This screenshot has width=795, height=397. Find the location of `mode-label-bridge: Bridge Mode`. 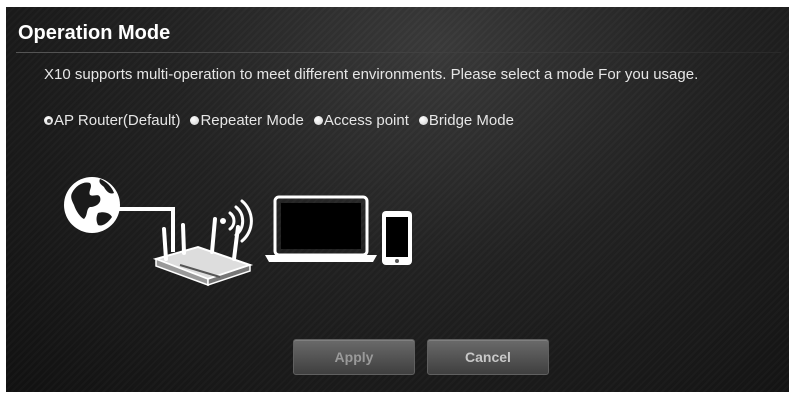

mode-label-bridge: Bridge Mode is located at coordinates (471, 120).